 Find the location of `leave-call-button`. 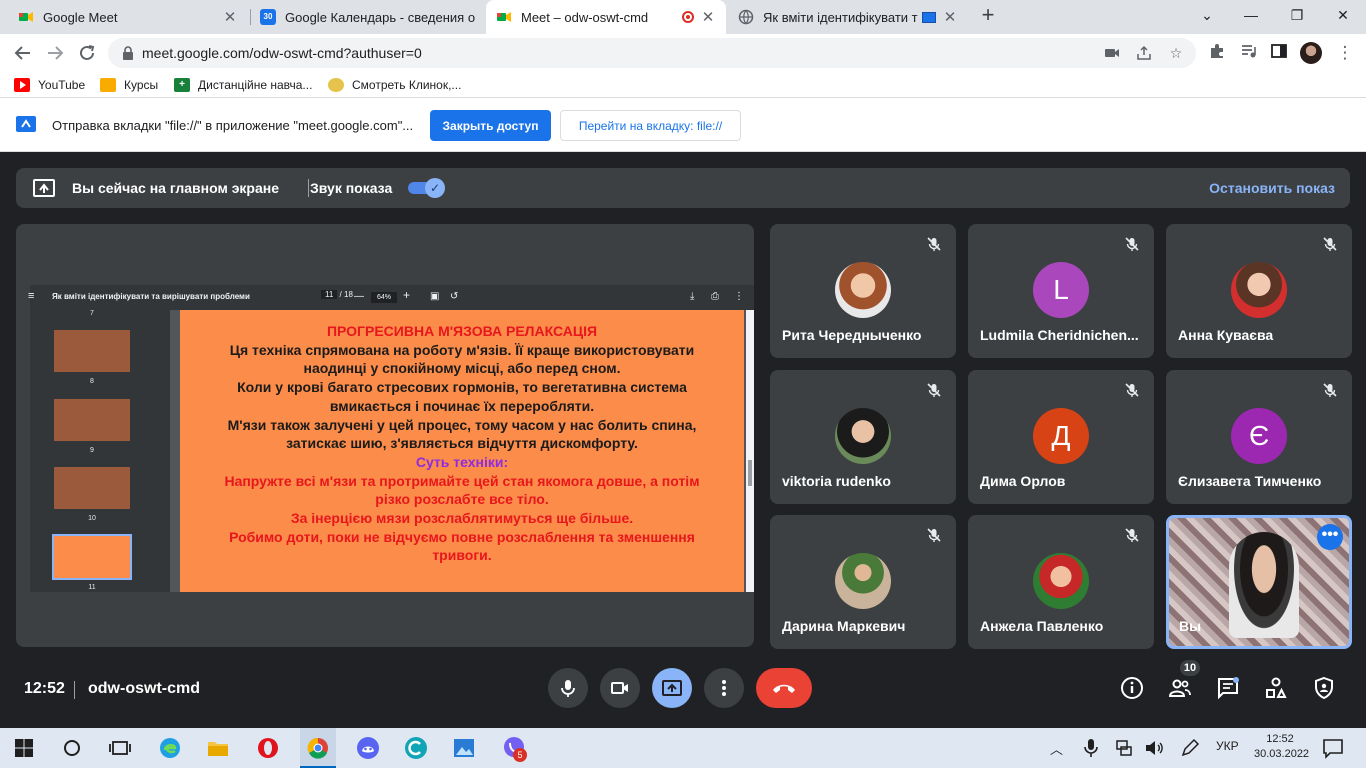

leave-call-button is located at coordinates (784, 688).